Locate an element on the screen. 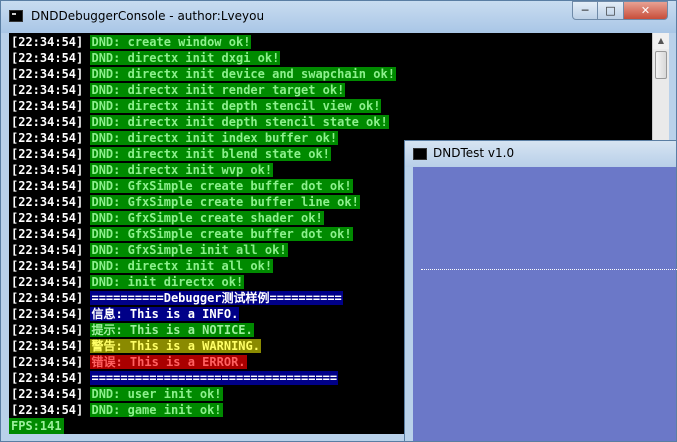 This screenshot has height=442, width=677. log-line: [22:34:54] DND: GfxSimple init all ok! is located at coordinates (149, 250).